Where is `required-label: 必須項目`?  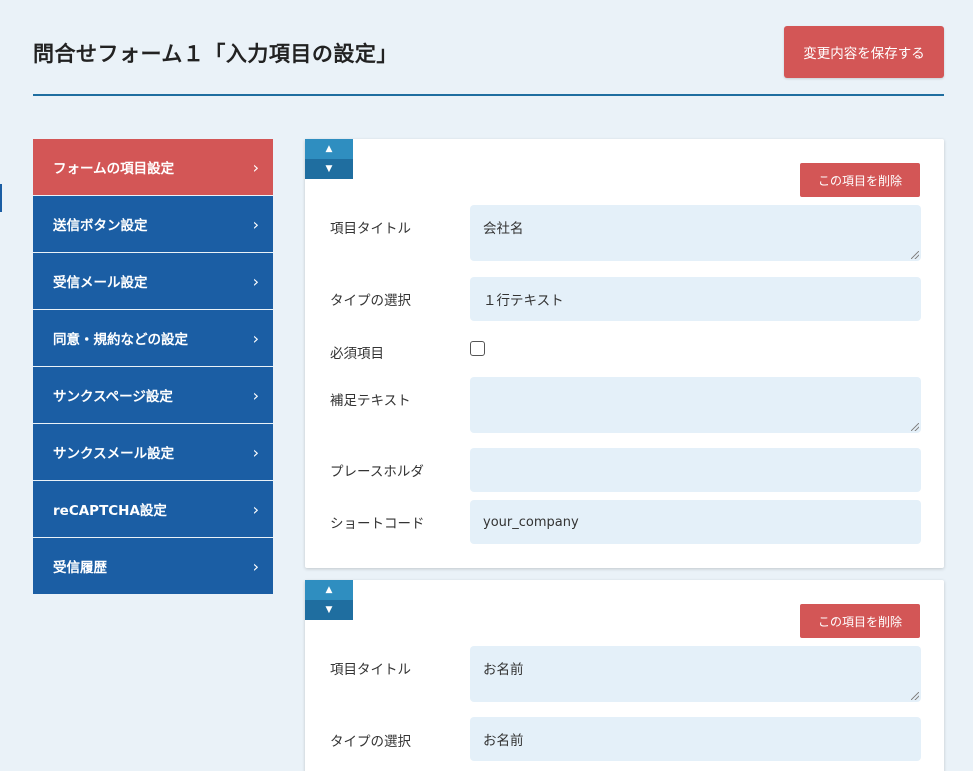 required-label: 必須項目 is located at coordinates (357, 354).